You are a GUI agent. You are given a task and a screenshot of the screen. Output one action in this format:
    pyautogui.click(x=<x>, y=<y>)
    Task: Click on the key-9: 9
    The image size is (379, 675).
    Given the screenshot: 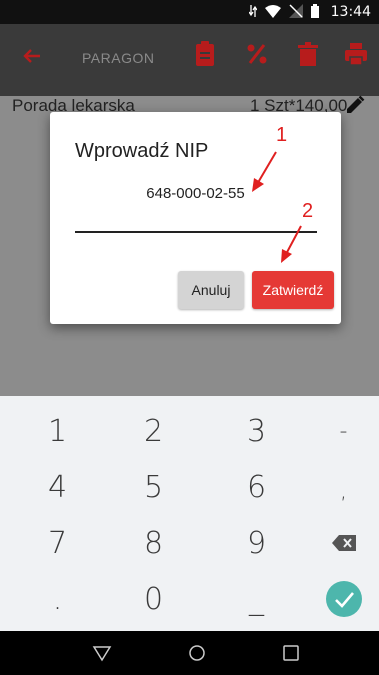 What is the action you would take?
    pyautogui.click(x=256, y=543)
    